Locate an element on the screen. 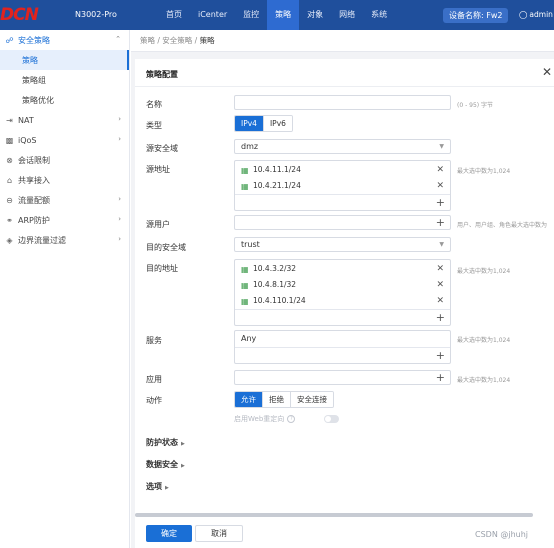 The height and width of the screenshot is (548, 554). sidebar-group-label: iQoS is located at coordinates (27, 140).